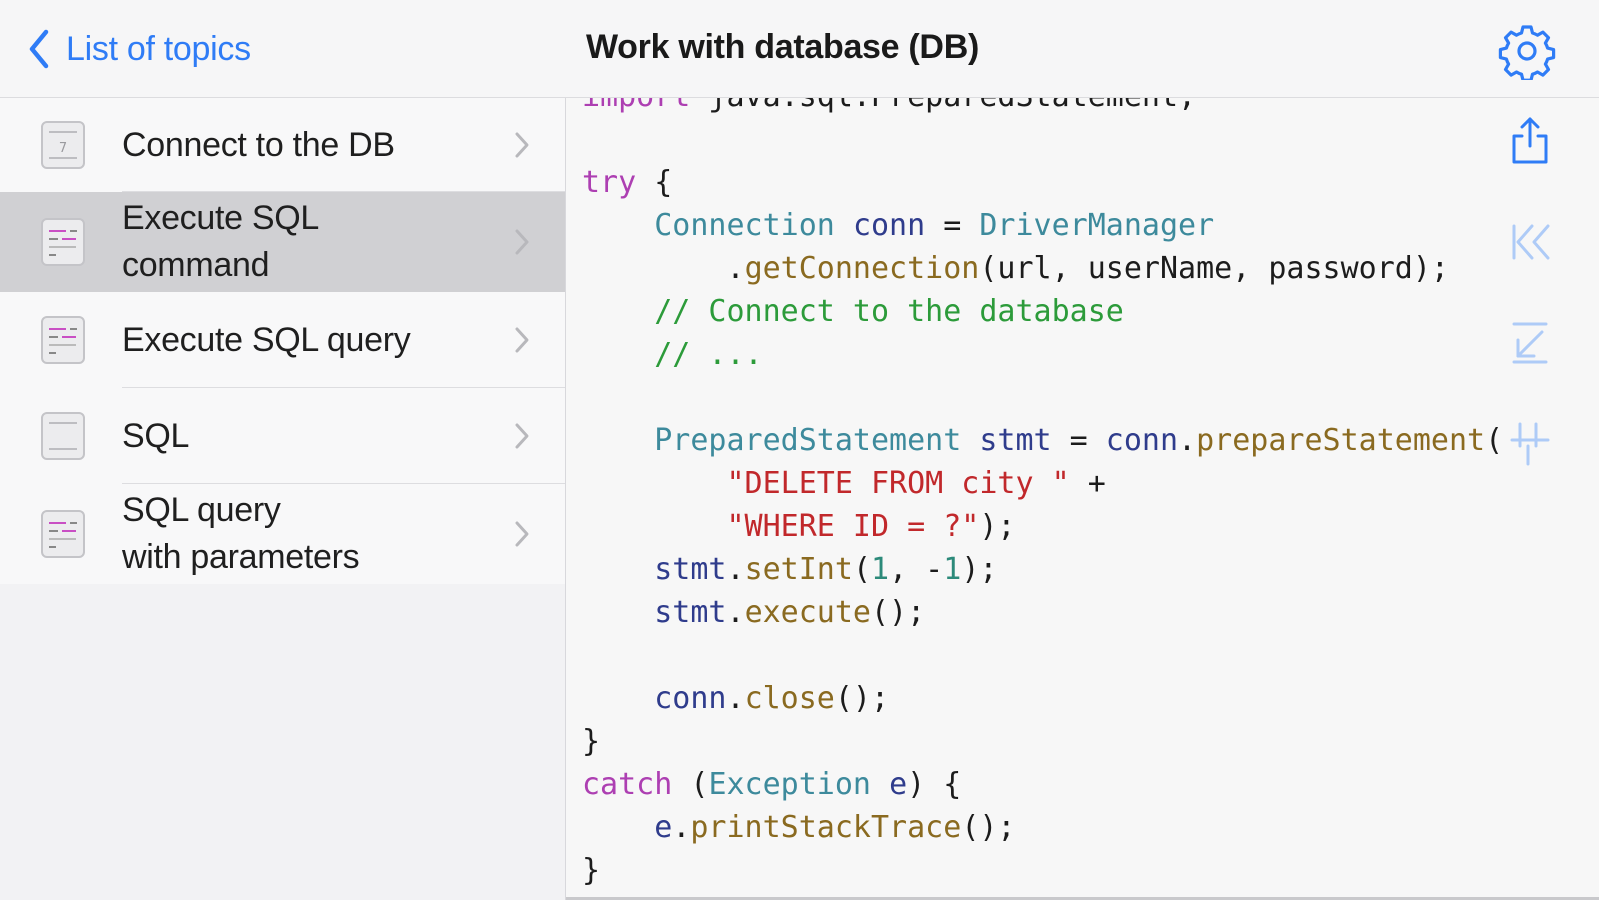  I want to click on code-token: PreparedStatement, so click(808, 440).